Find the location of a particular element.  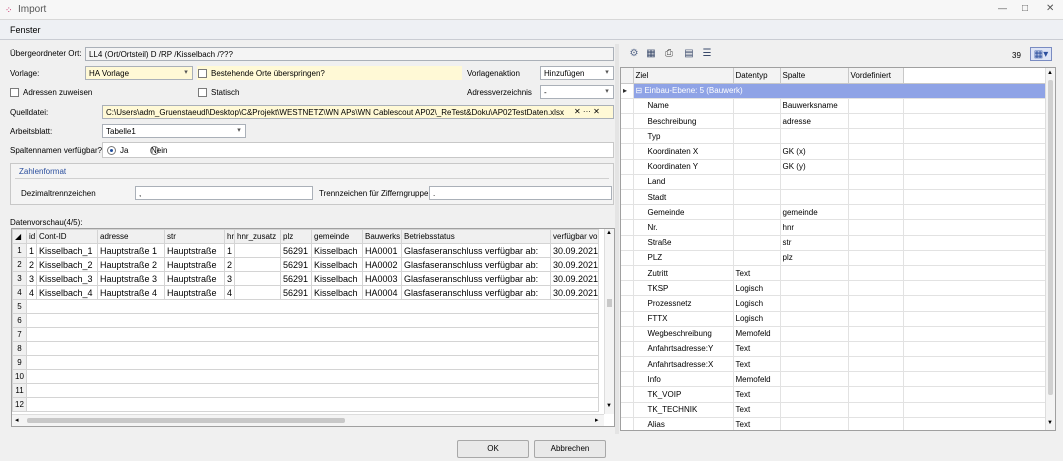

cell: Kisselbach_1 is located at coordinates (67, 250).